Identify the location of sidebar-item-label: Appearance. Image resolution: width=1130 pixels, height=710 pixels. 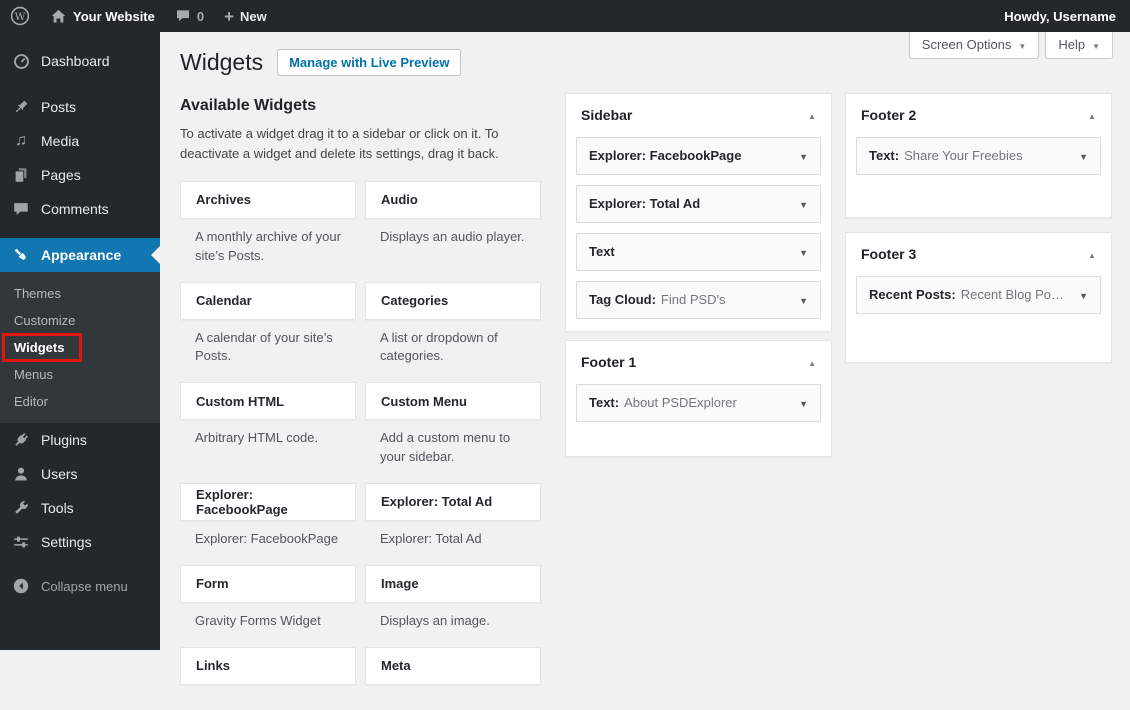
(81, 255).